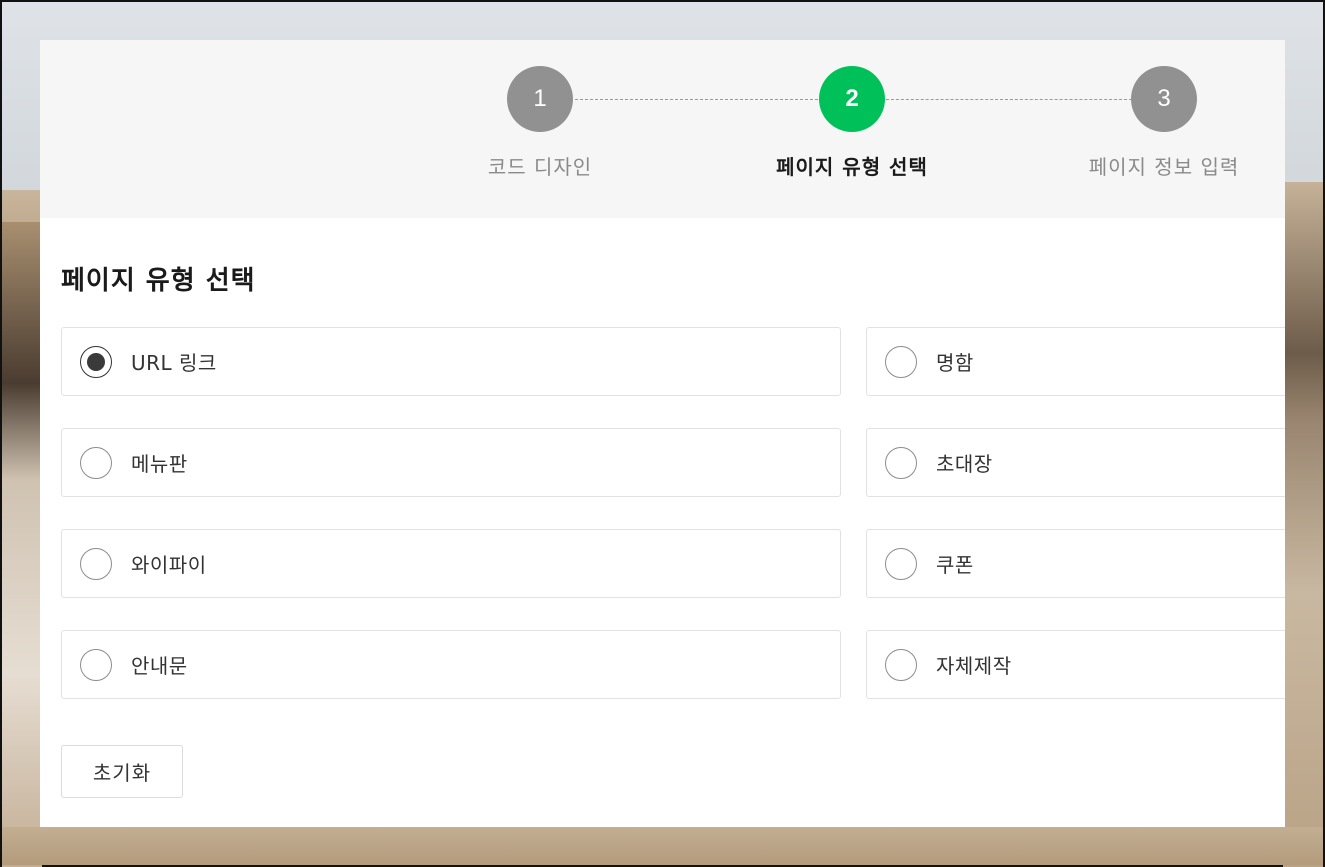 Image resolution: width=1325 pixels, height=867 pixels. I want to click on option-menu: 메뉴판, so click(451, 462).